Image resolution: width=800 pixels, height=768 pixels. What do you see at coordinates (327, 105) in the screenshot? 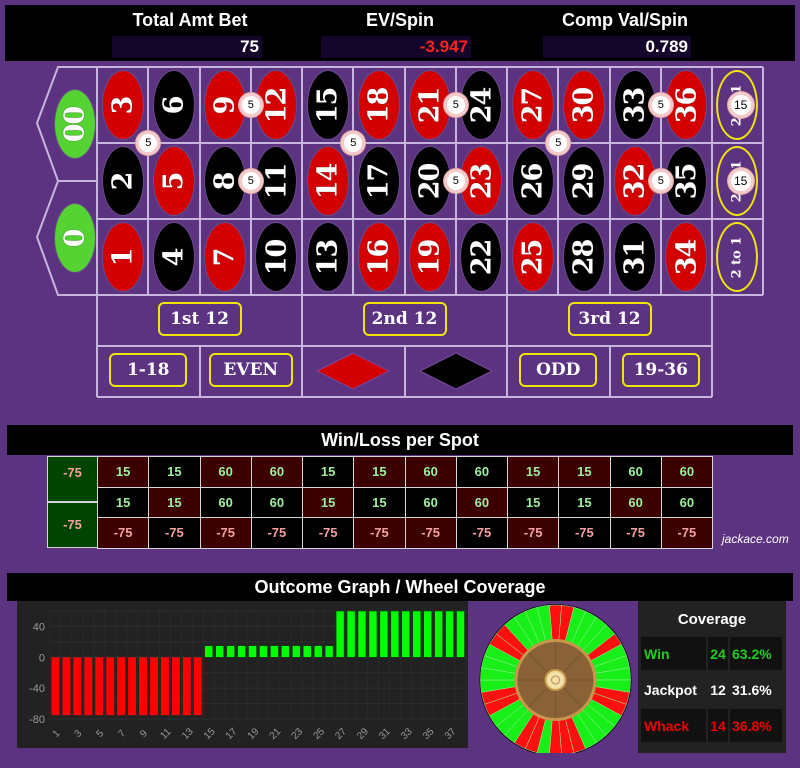
I see `number-15: 15` at bounding box center [327, 105].